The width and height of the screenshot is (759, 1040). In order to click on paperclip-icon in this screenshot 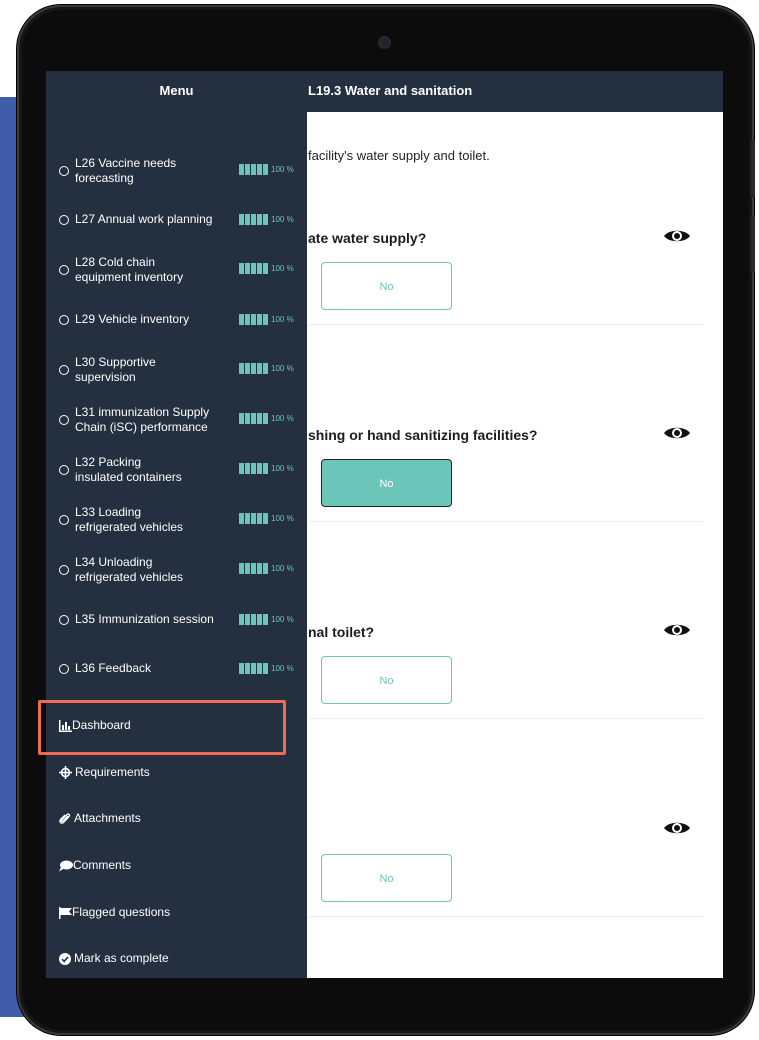, I will do `click(65, 819)`.